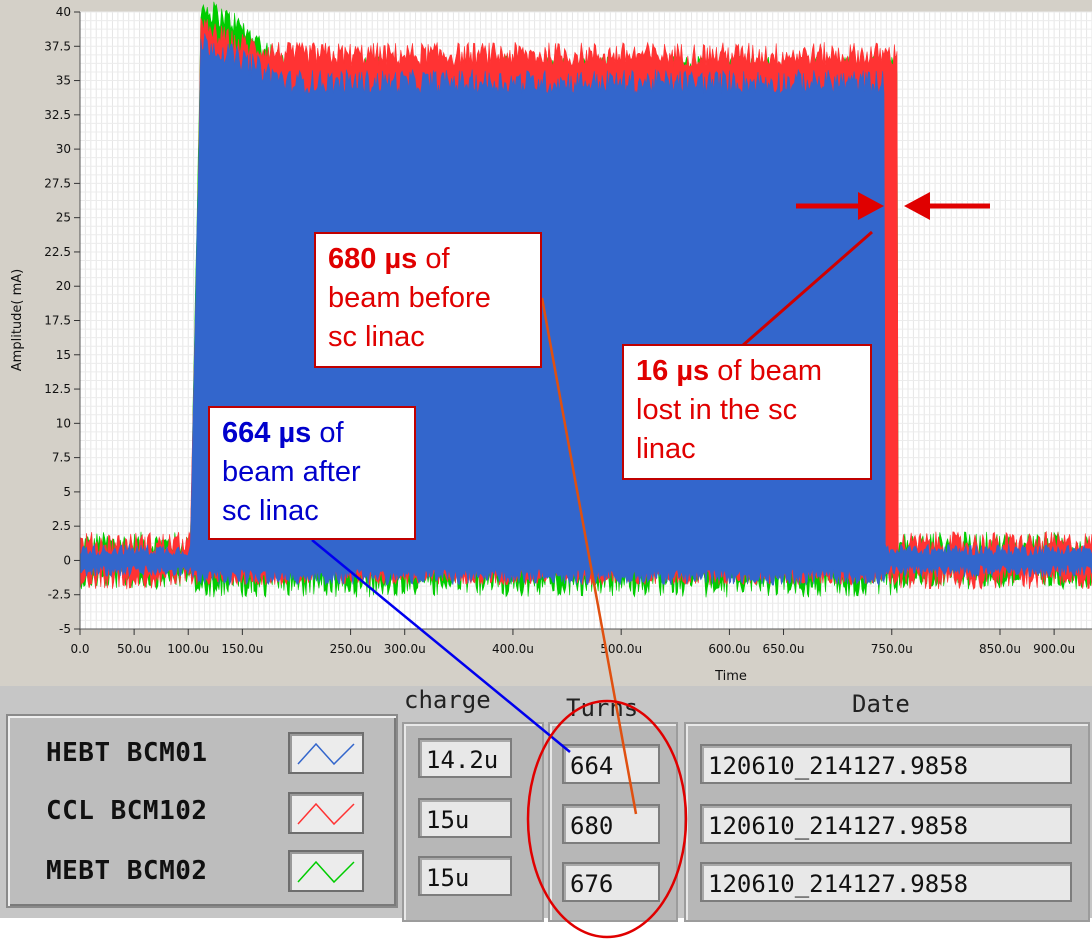 Image resolution: width=1092 pixels, height=949 pixels. Describe the element at coordinates (784, 649) in the screenshot. I see `x-tick-label: 650.0u` at that location.